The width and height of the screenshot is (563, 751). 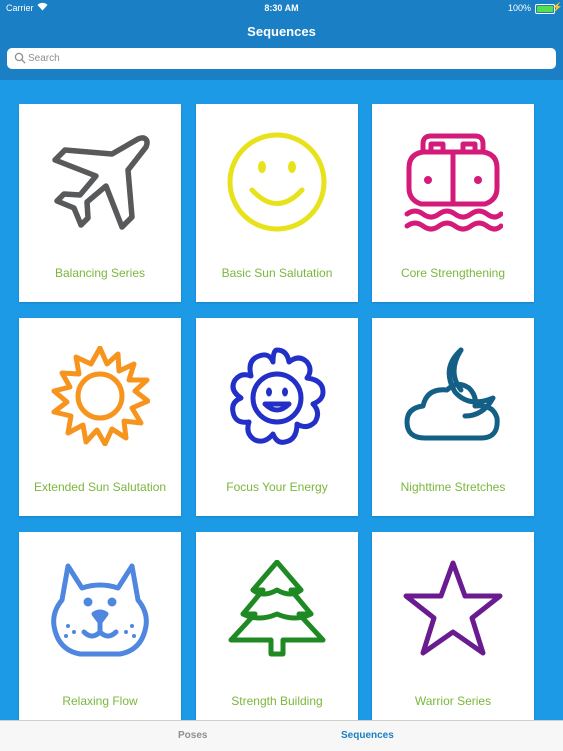 What do you see at coordinates (519, 8) in the screenshot?
I see `battery-percentage: 100%` at bounding box center [519, 8].